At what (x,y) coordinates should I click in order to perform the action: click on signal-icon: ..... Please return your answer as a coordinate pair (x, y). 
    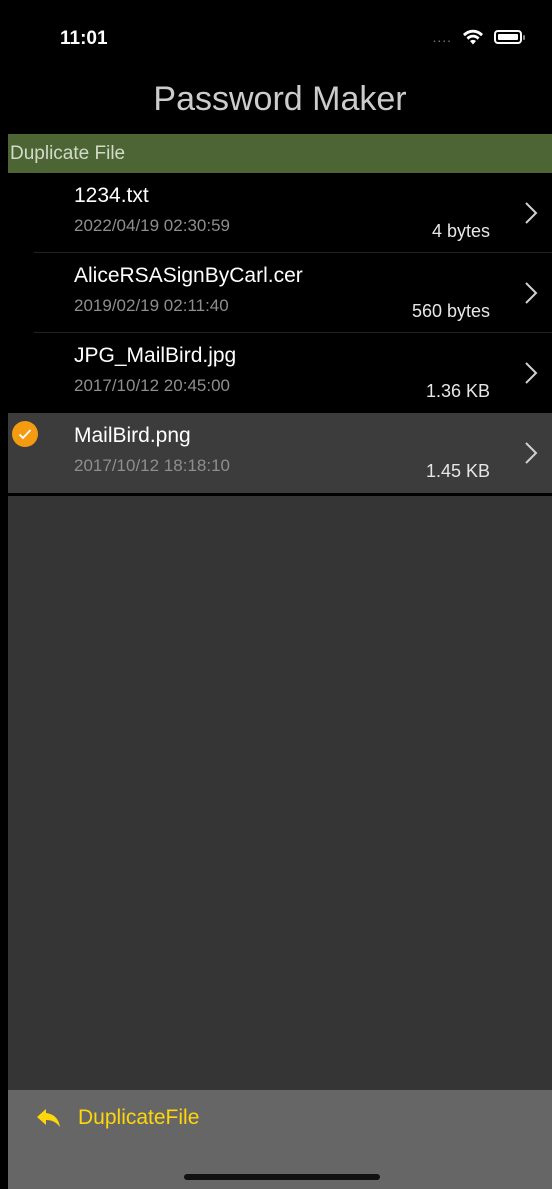
    Looking at the image, I should click on (442, 37).